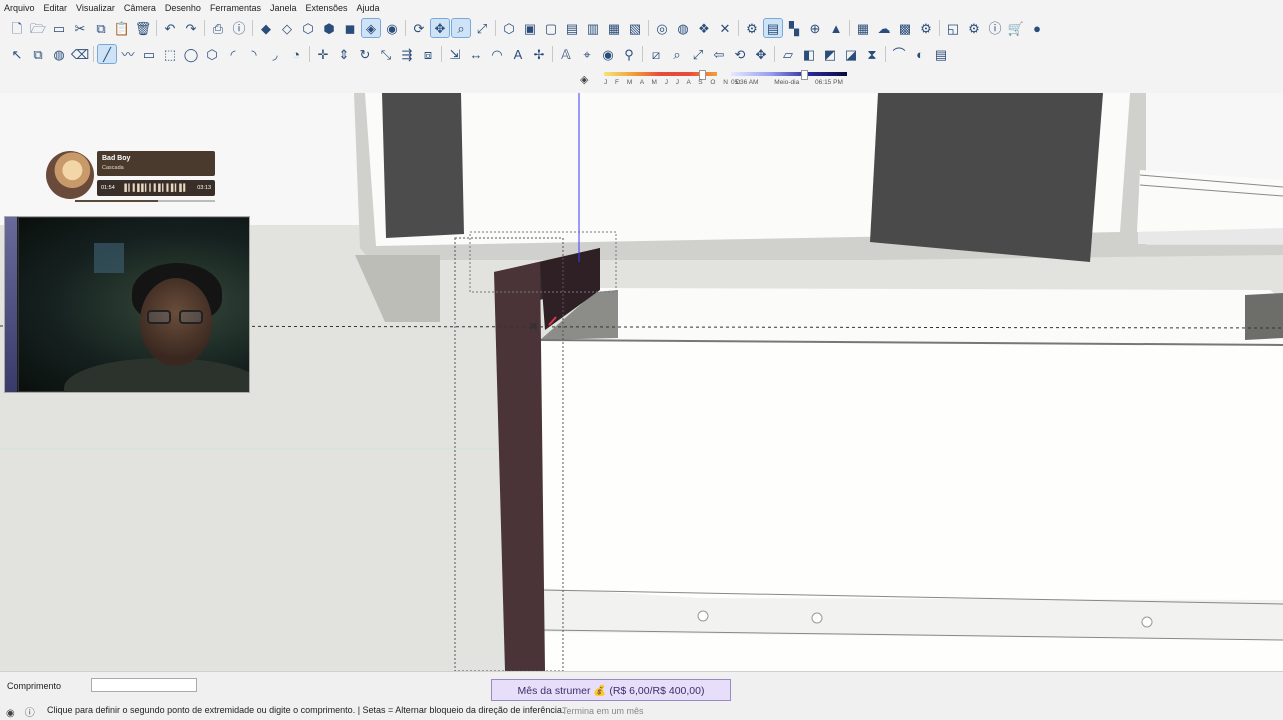 The width and height of the screenshot is (1283, 720). What do you see at coordinates (698, 54) in the screenshot?
I see `zoom-extents2-icon: ⤢` at bounding box center [698, 54].